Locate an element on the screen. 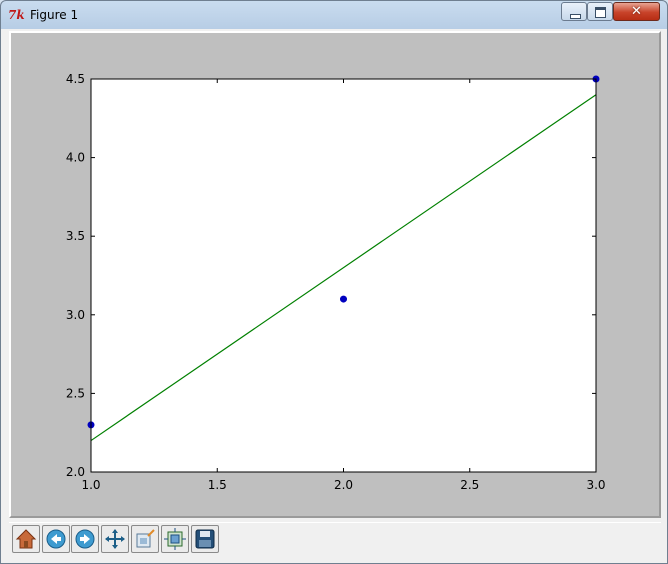  minimize-button is located at coordinates (574, 11).